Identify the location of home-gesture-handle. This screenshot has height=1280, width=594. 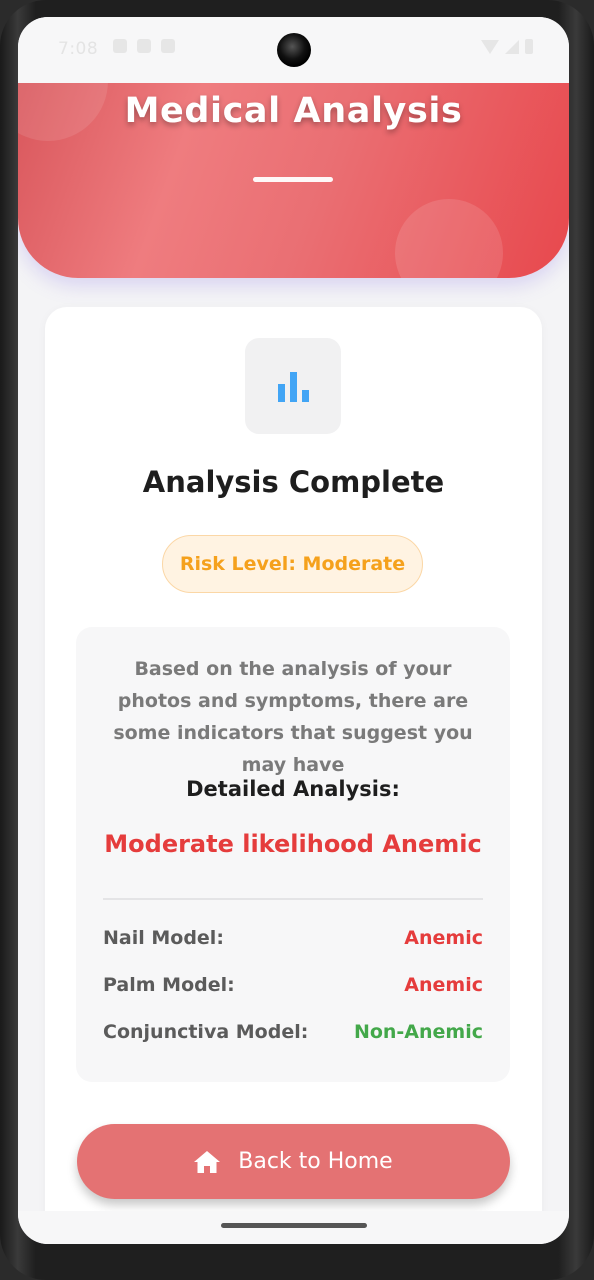
(294, 1225).